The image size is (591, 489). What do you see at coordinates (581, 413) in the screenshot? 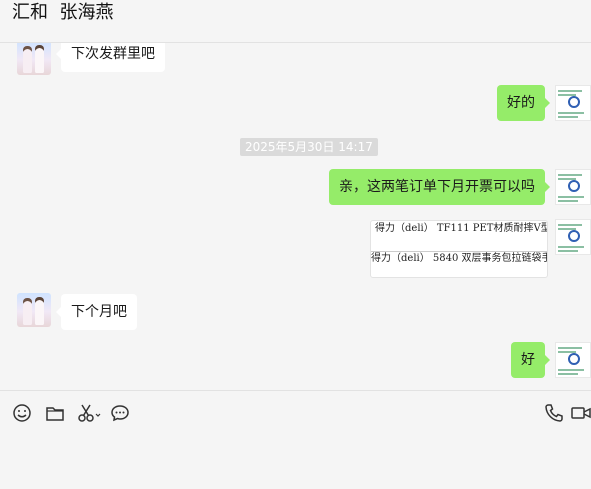
I see `video-icon` at bounding box center [581, 413].